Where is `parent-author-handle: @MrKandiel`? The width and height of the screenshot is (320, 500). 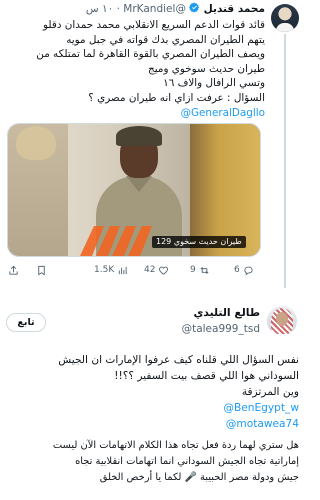 parent-author-handle: @MrKandiel is located at coordinates (154, 9).